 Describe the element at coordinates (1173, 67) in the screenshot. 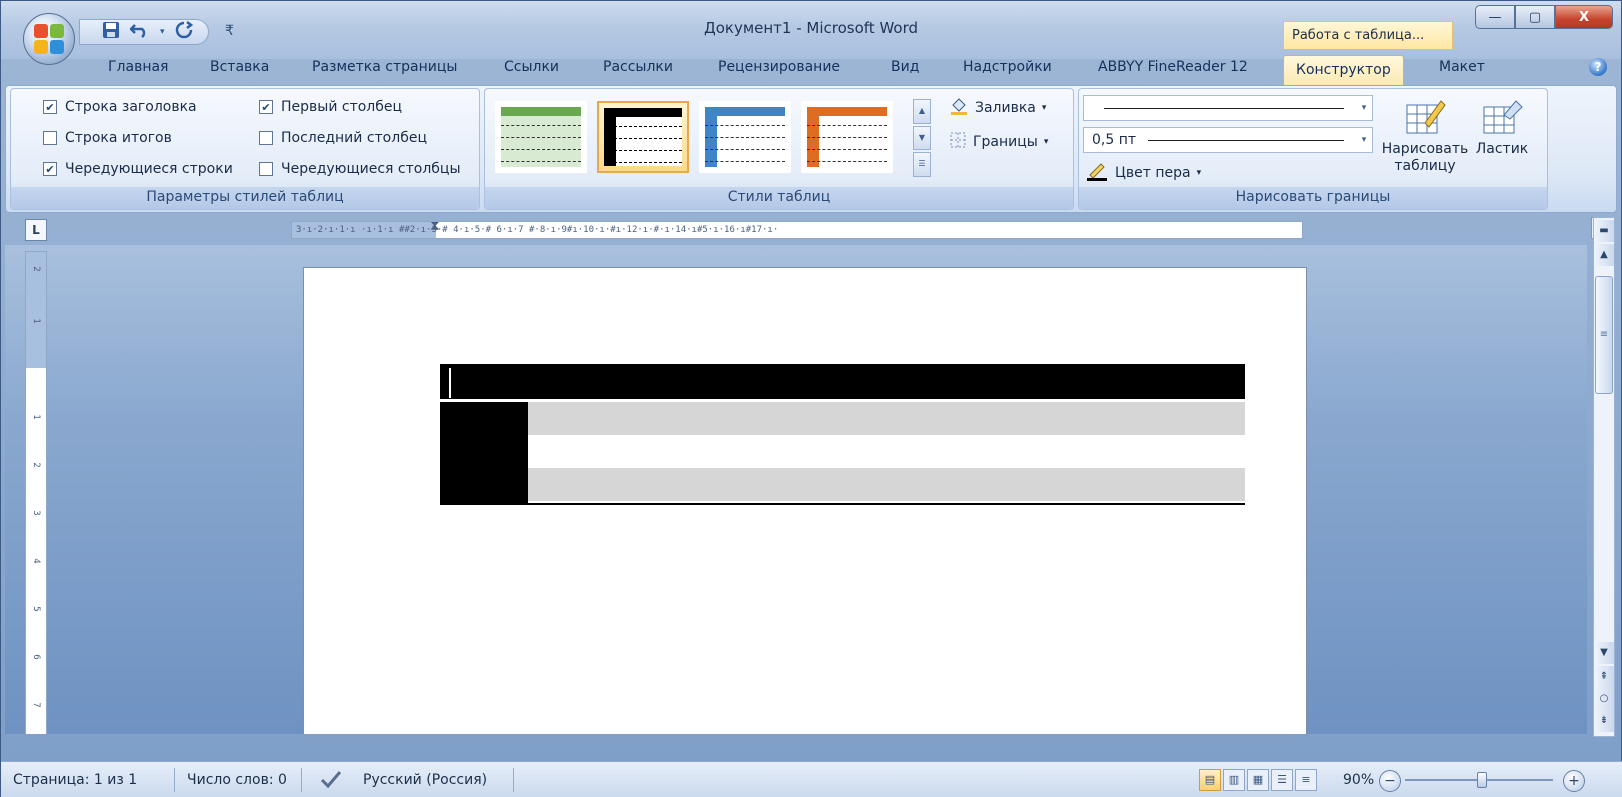

I see `tab-abbyy: ABBYY FineReader 12` at that location.